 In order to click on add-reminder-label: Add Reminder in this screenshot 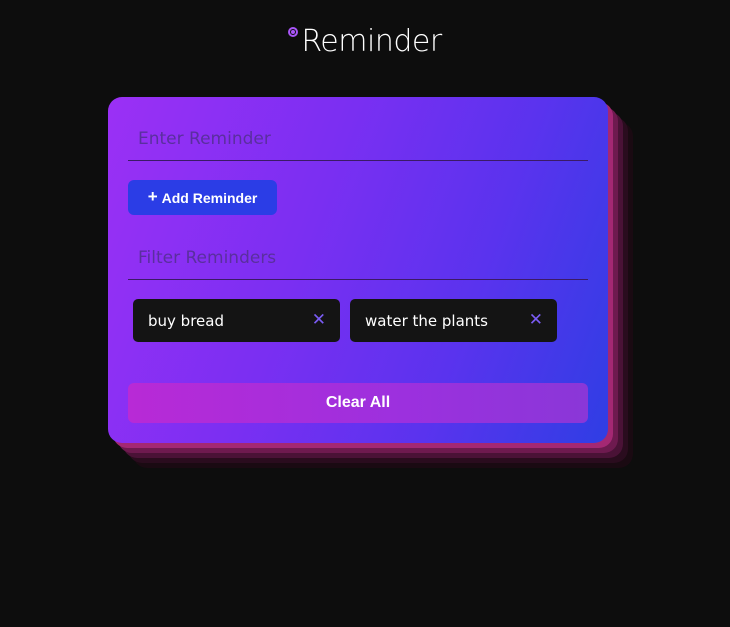, I will do `click(209, 197)`.